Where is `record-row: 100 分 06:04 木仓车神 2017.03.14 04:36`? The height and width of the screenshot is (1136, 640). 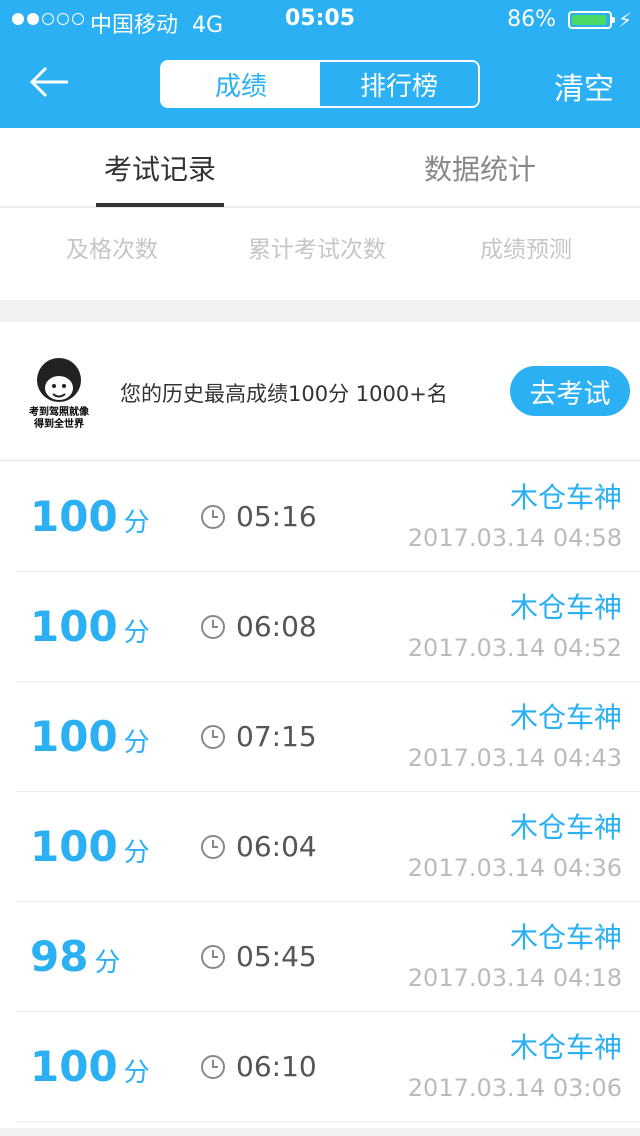 record-row: 100 分 06:04 木仓车神 2017.03.14 04:36 is located at coordinates (328, 847).